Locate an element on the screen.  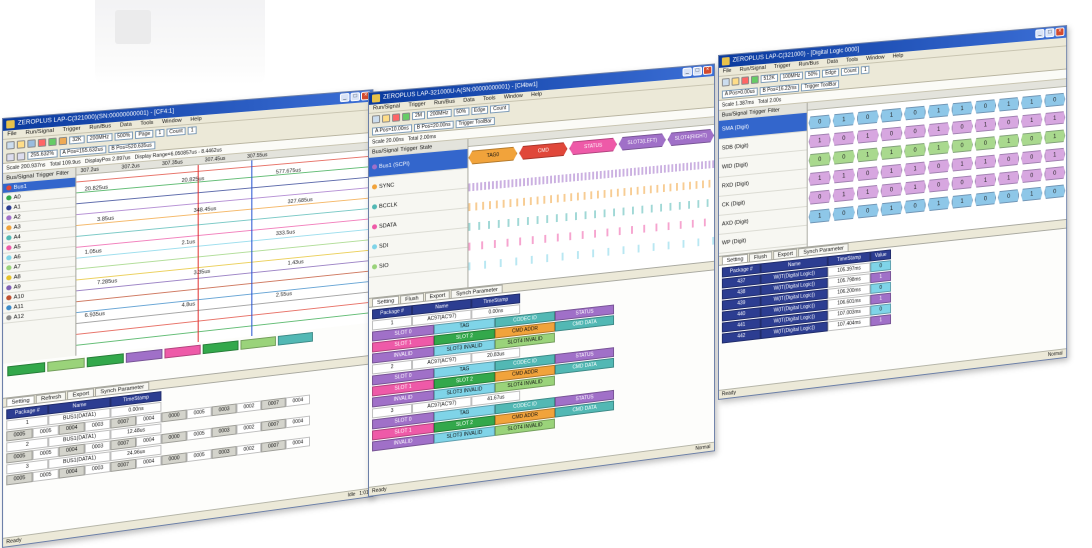
memory-select: 2M is located at coordinates (418, 116).